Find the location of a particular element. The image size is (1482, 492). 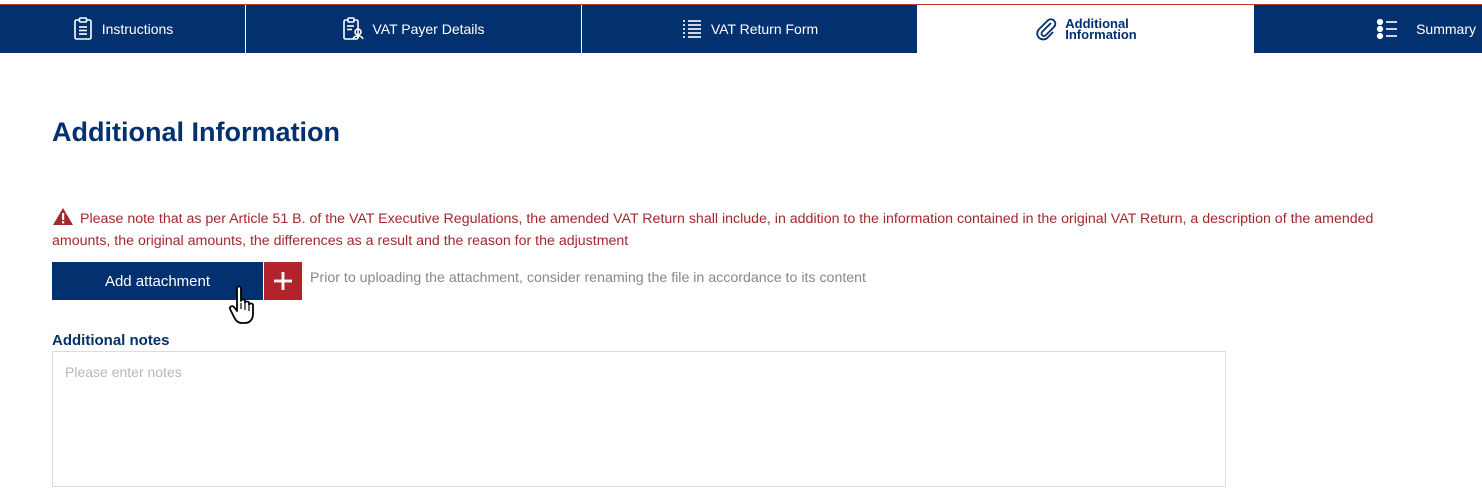

tab-label: Additional Information is located at coordinates (1101, 29).